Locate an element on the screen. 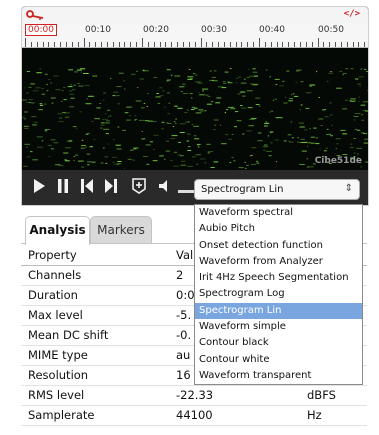  dropdown-option: Spectrogram Log is located at coordinates (278, 294).